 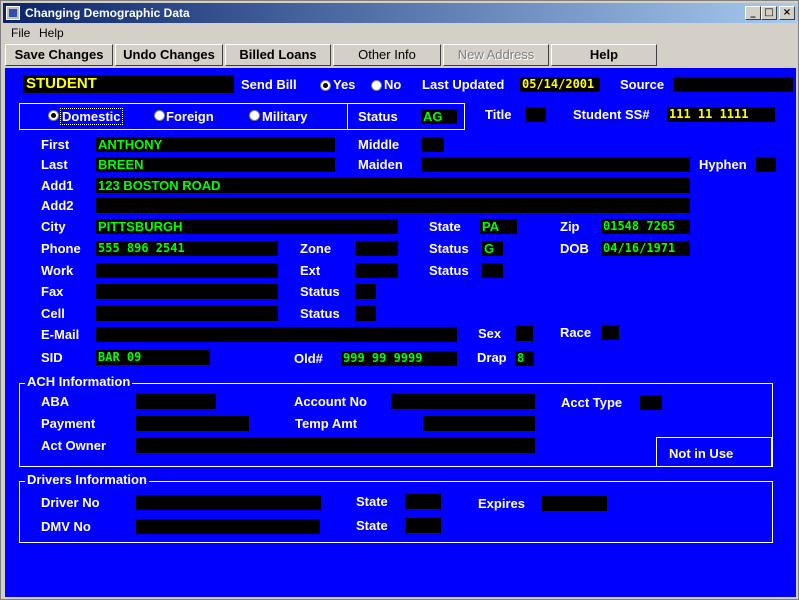 I want to click on title-field, so click(x=535, y=114).